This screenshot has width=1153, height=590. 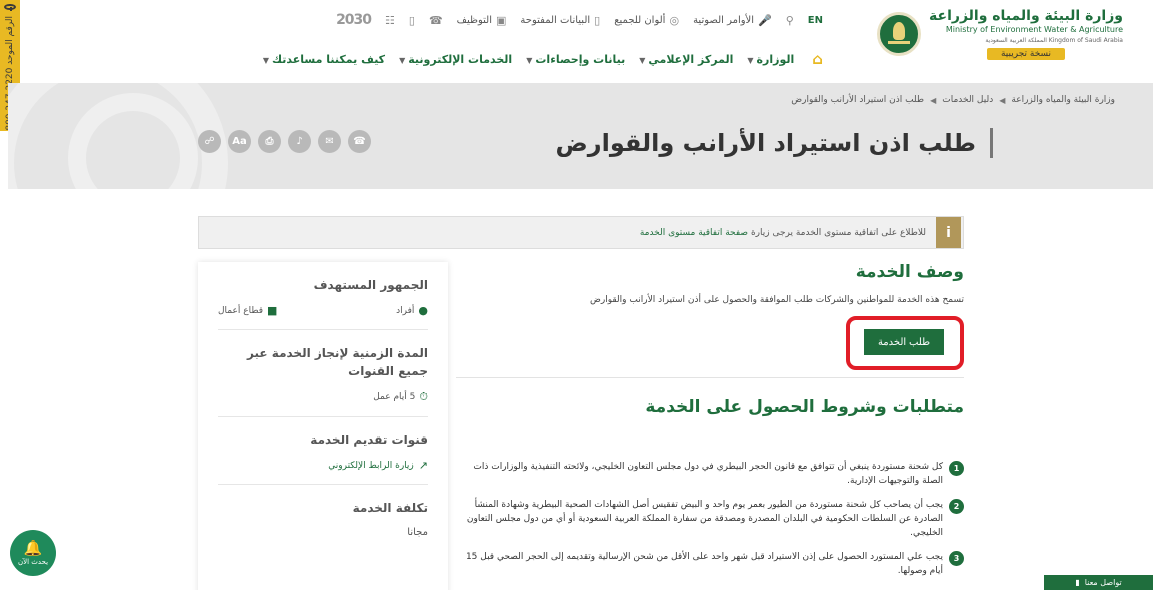 What do you see at coordinates (369, 440) in the screenshot?
I see `channels-title: قنوات تقديم الخدمة` at bounding box center [369, 440].